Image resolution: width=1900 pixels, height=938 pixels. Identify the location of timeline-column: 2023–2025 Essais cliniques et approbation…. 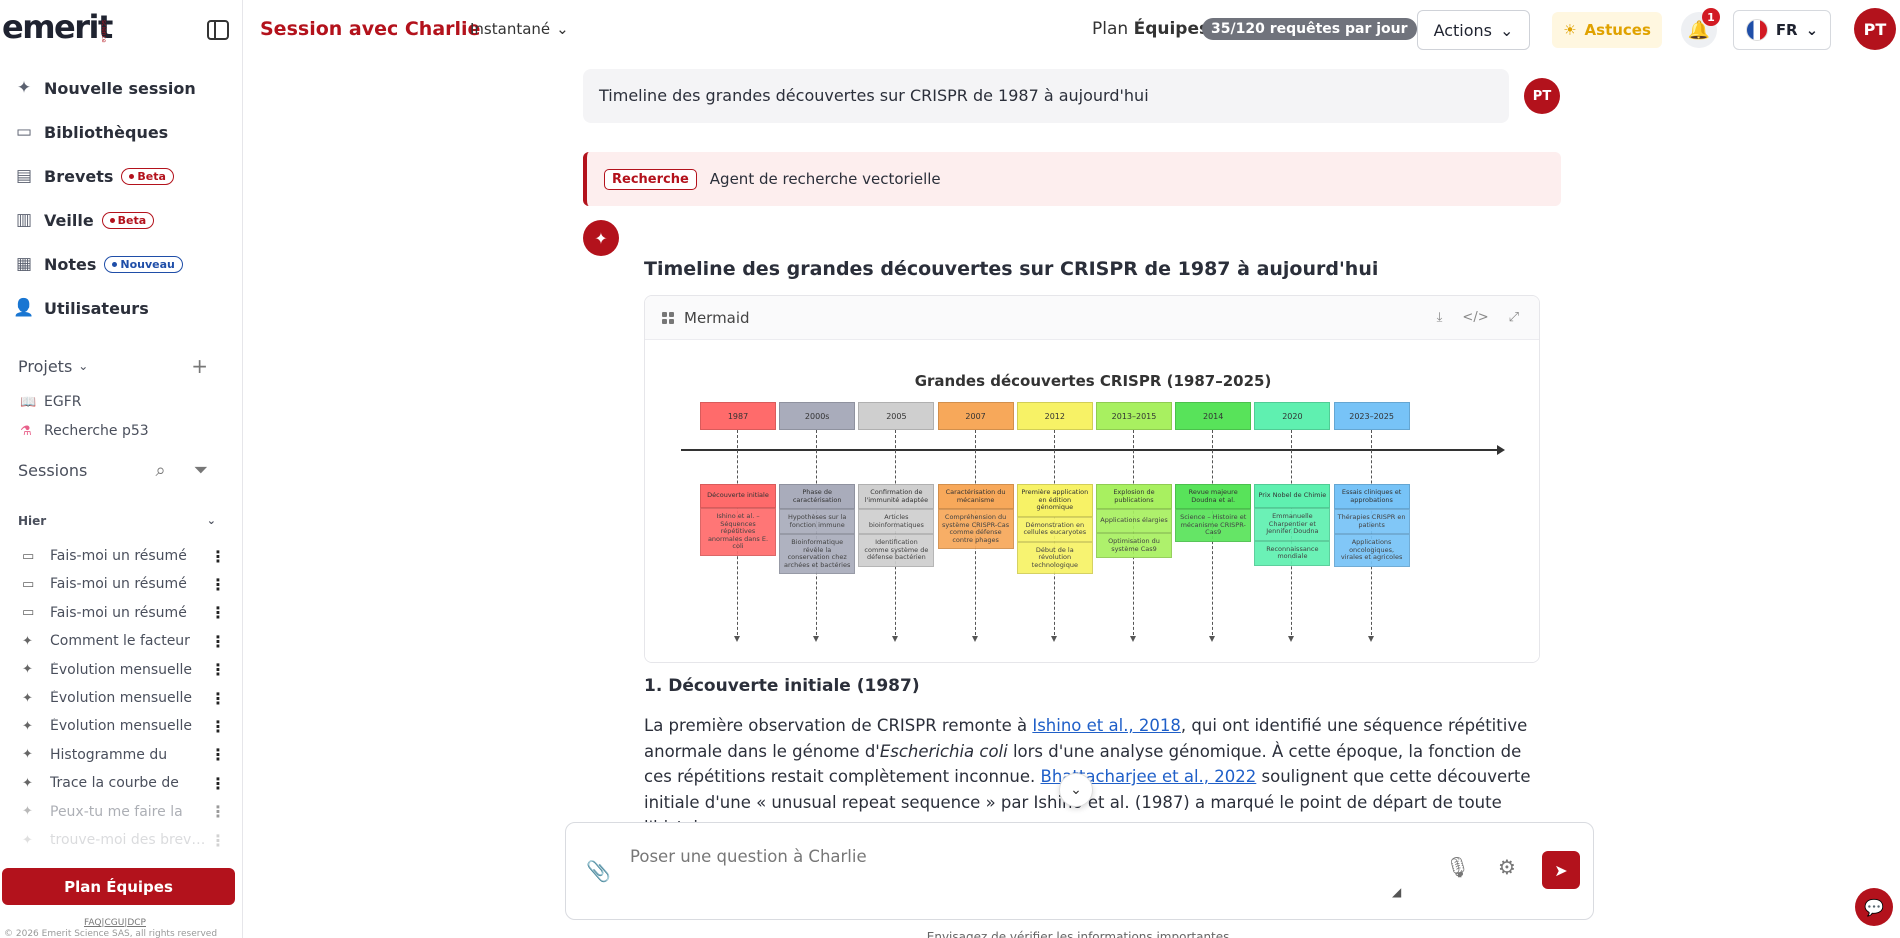
(1371, 522).